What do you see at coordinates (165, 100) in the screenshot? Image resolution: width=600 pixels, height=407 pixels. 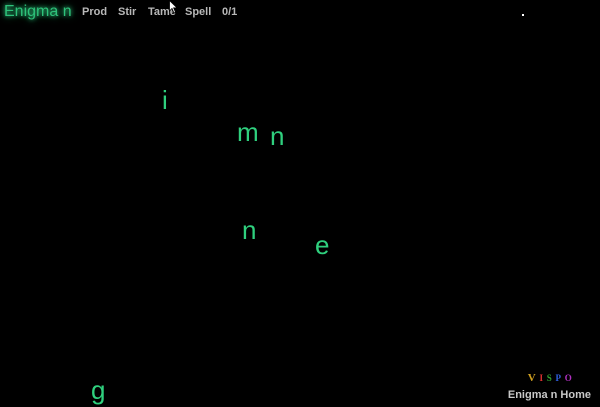 I see `floating-letter-i: i` at bounding box center [165, 100].